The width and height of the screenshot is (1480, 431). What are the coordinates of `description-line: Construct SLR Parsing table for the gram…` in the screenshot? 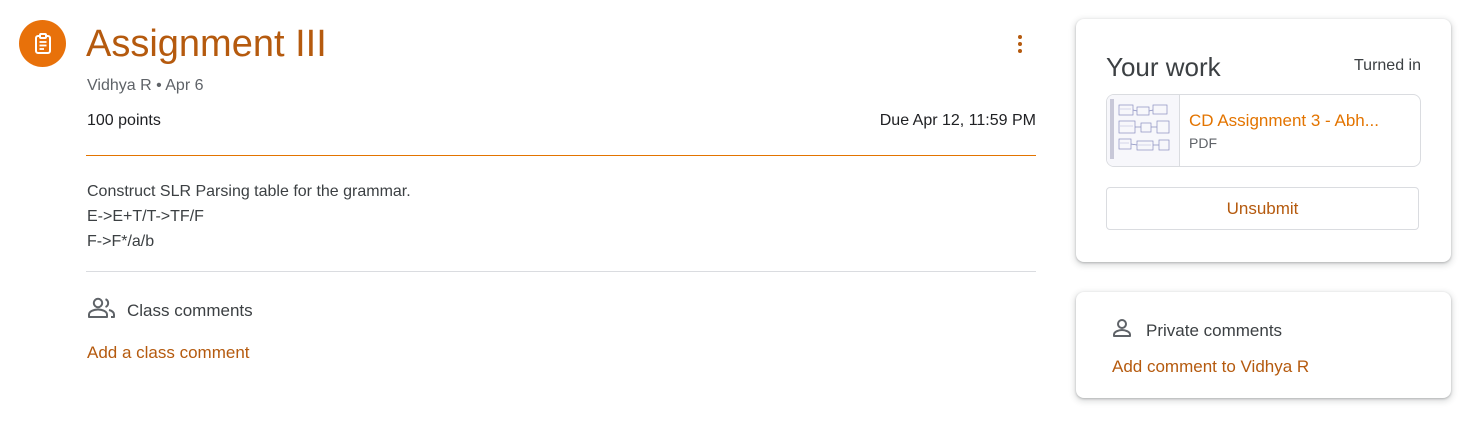 It's located at (249, 191).